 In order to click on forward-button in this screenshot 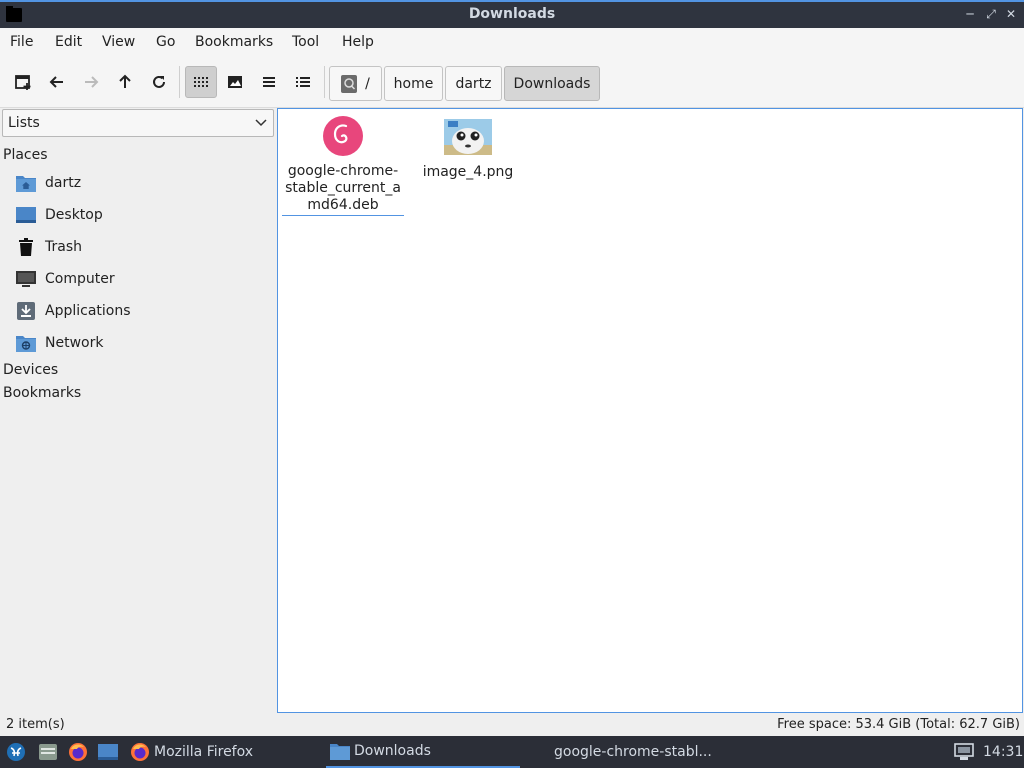, I will do `click(91, 82)`.